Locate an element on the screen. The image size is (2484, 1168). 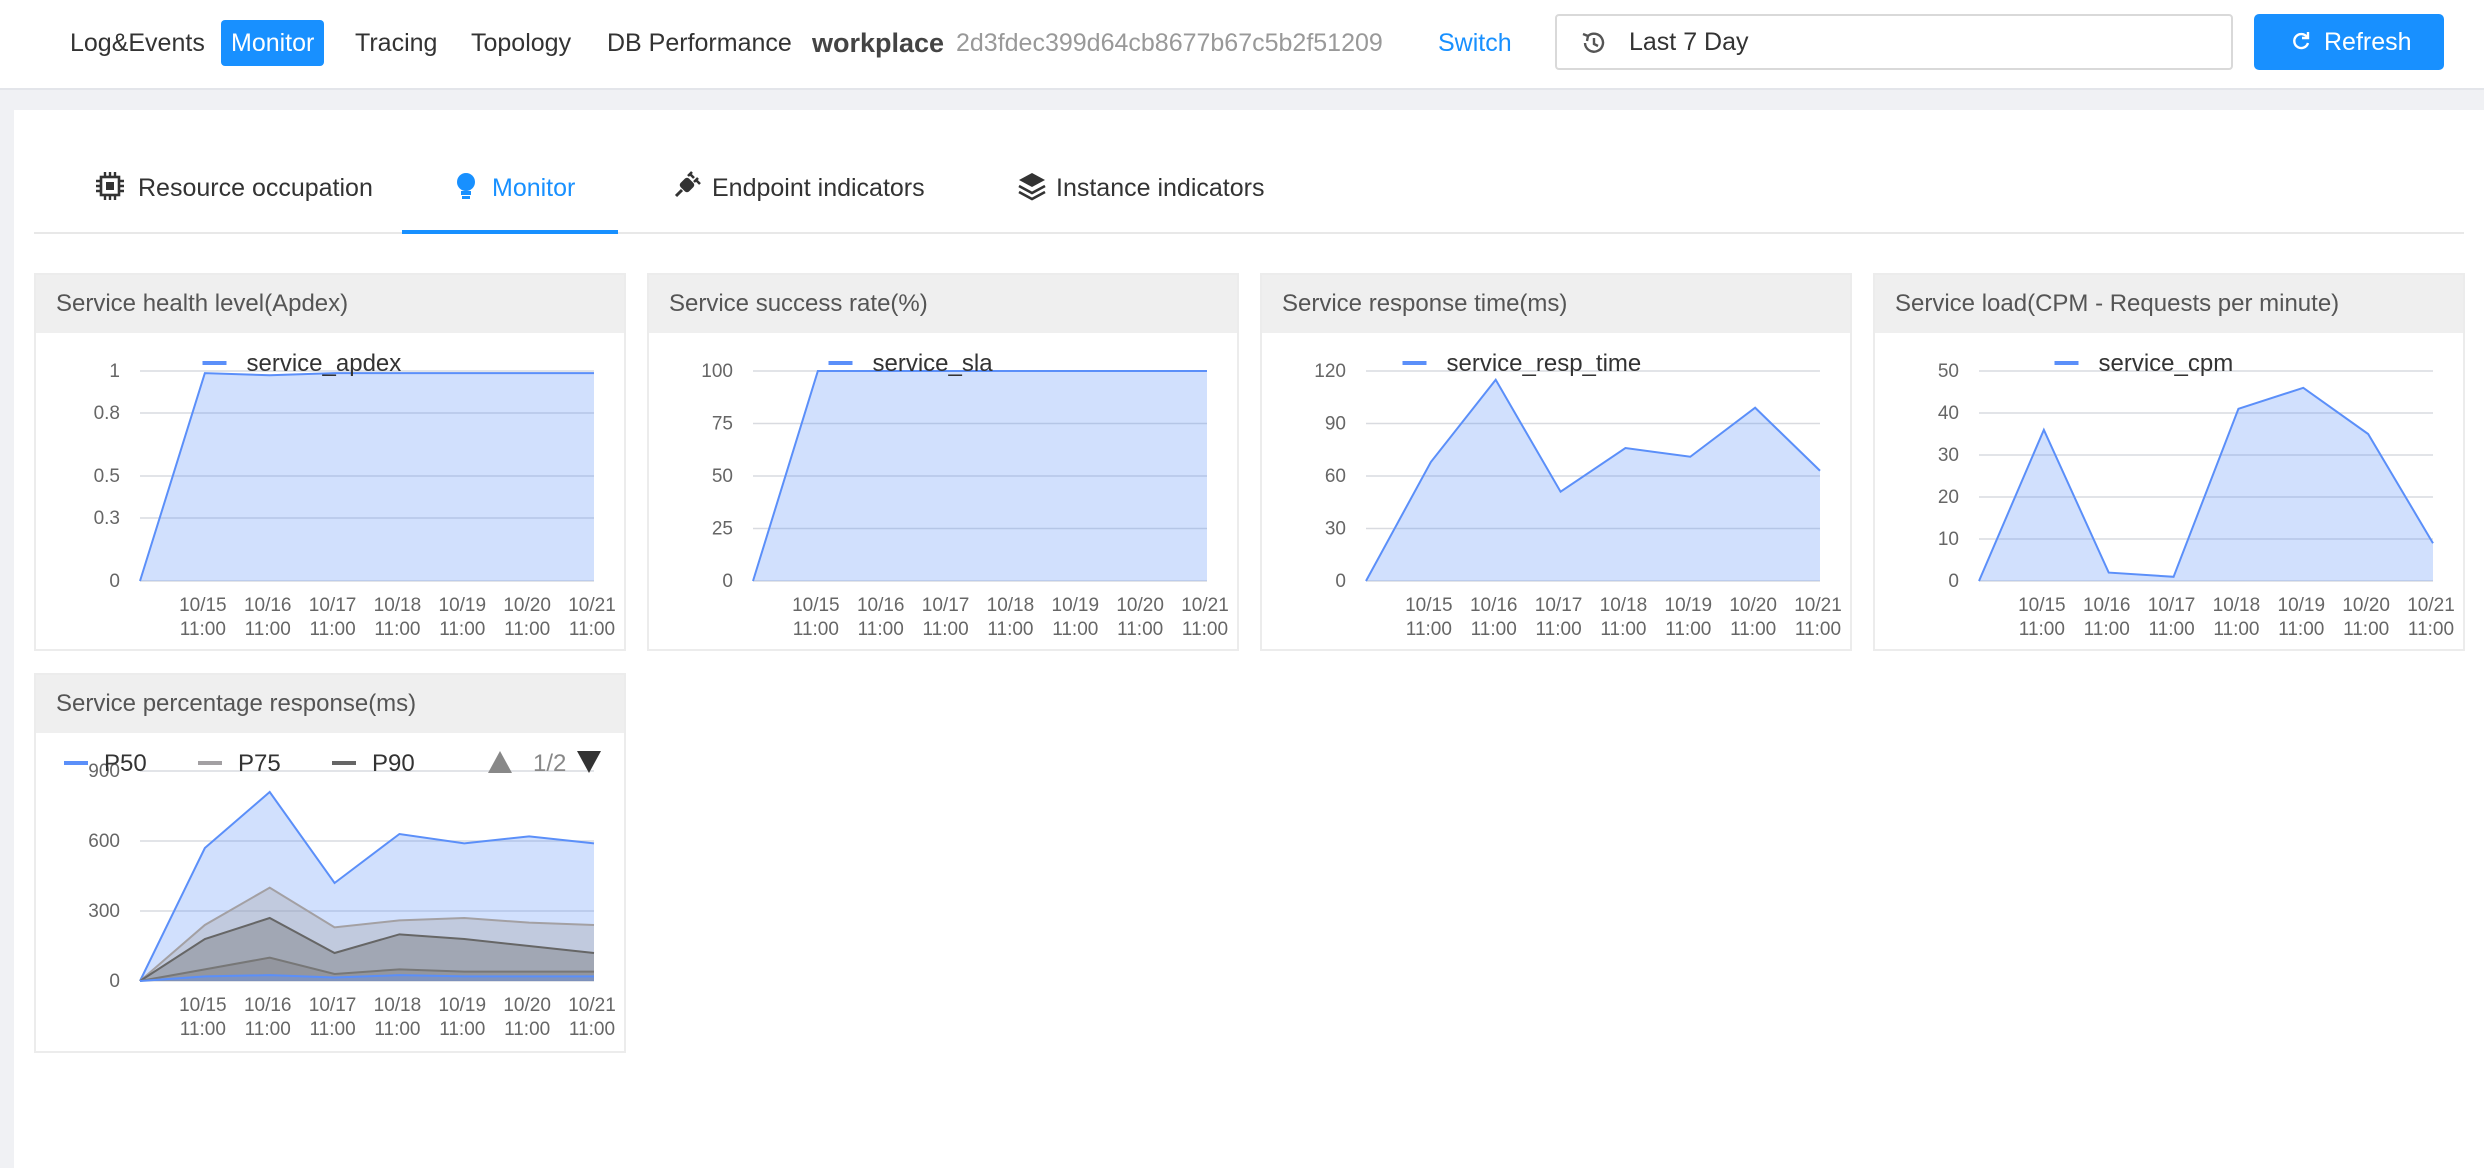
layers-icon is located at coordinates (1032, 187).